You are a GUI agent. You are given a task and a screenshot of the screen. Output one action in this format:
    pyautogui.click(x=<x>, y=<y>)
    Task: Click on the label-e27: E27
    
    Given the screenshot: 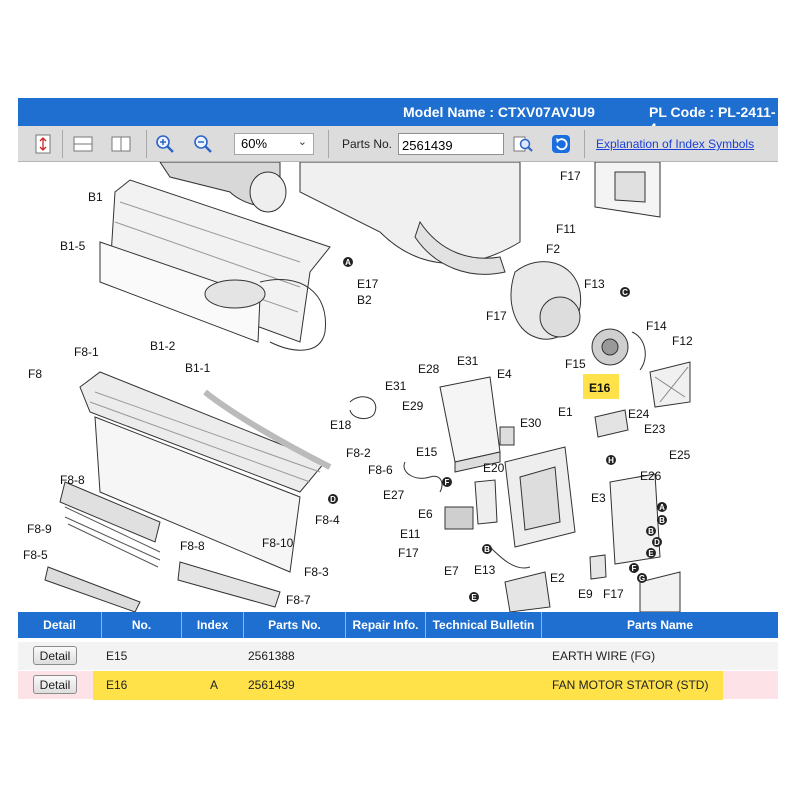 What is the action you would take?
    pyautogui.click(x=394, y=495)
    